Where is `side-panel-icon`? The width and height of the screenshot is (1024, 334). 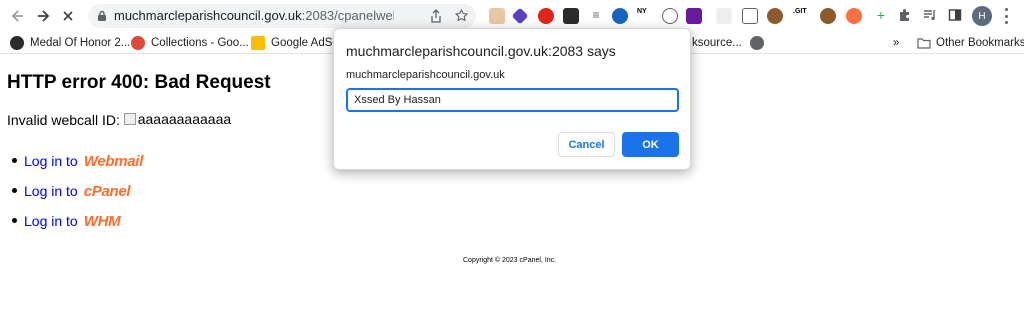
side-panel-icon is located at coordinates (956, 16).